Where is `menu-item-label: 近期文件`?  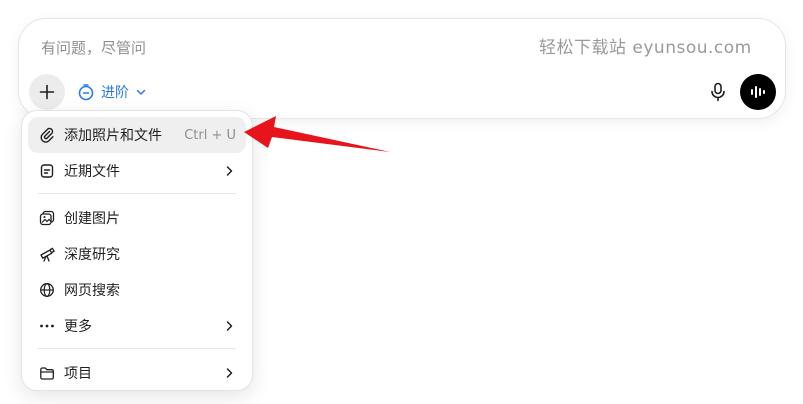 menu-item-label: 近期文件 is located at coordinates (92, 172).